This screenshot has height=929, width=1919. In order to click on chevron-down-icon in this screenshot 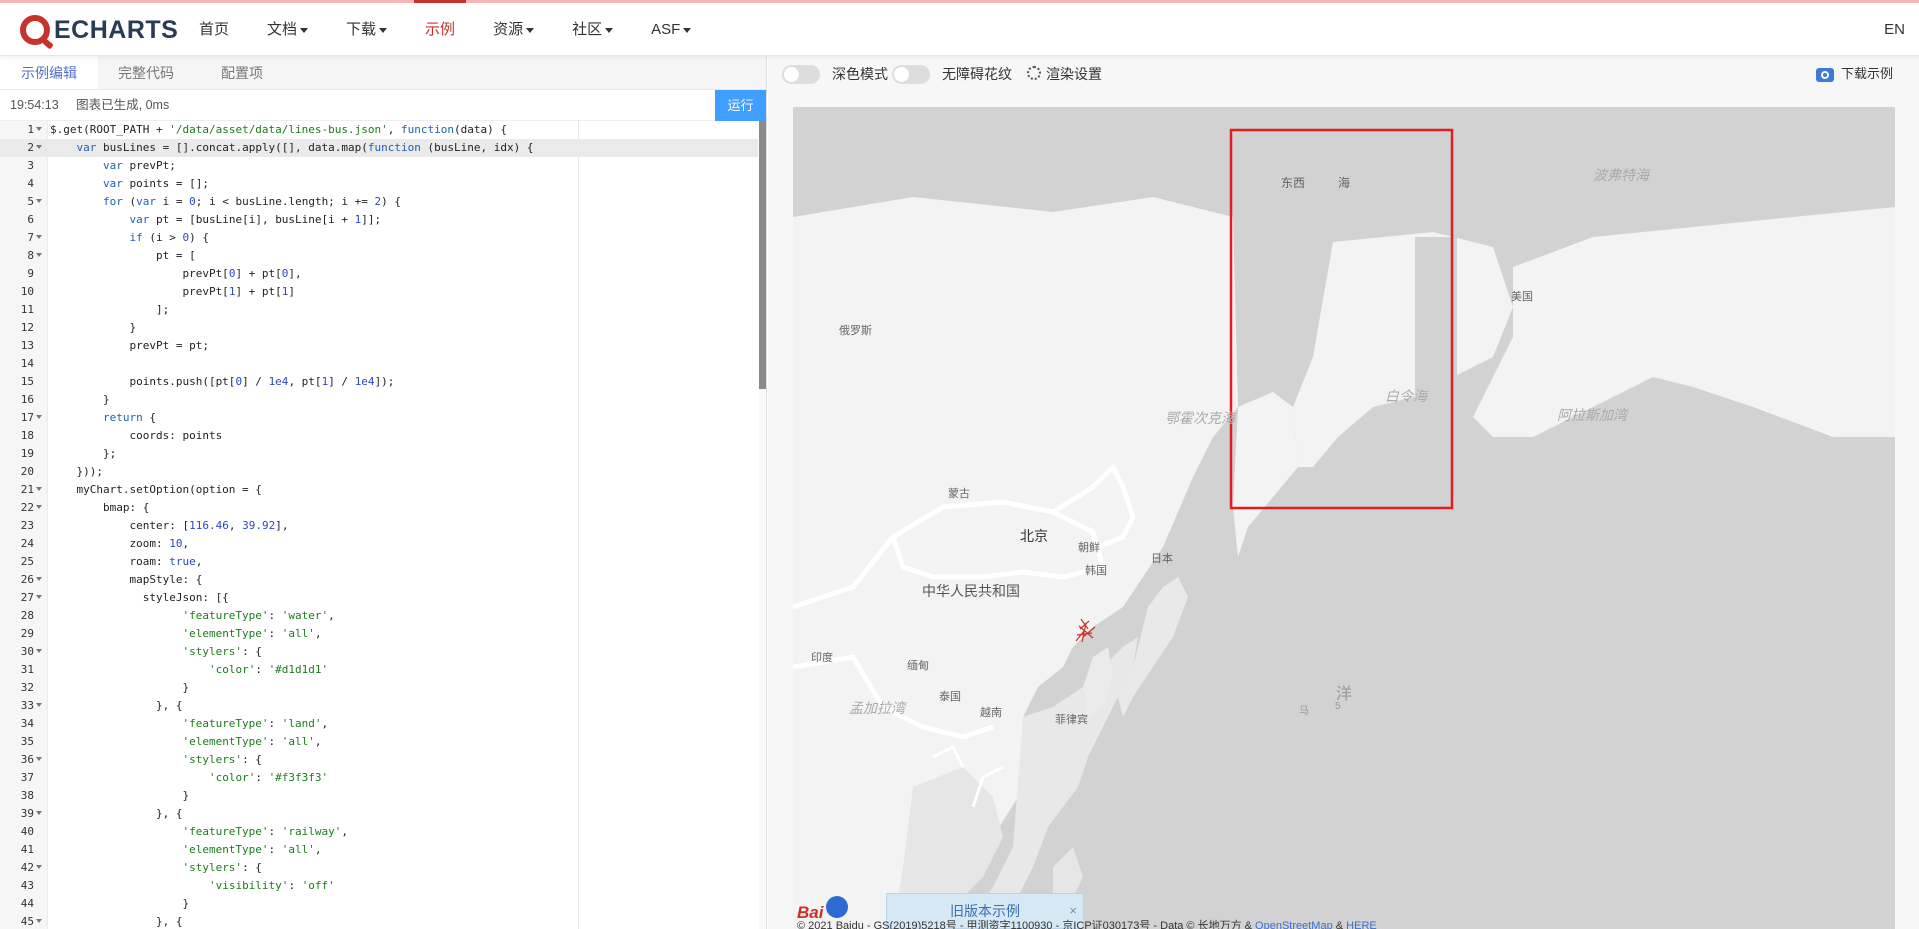, I will do `click(383, 30)`.